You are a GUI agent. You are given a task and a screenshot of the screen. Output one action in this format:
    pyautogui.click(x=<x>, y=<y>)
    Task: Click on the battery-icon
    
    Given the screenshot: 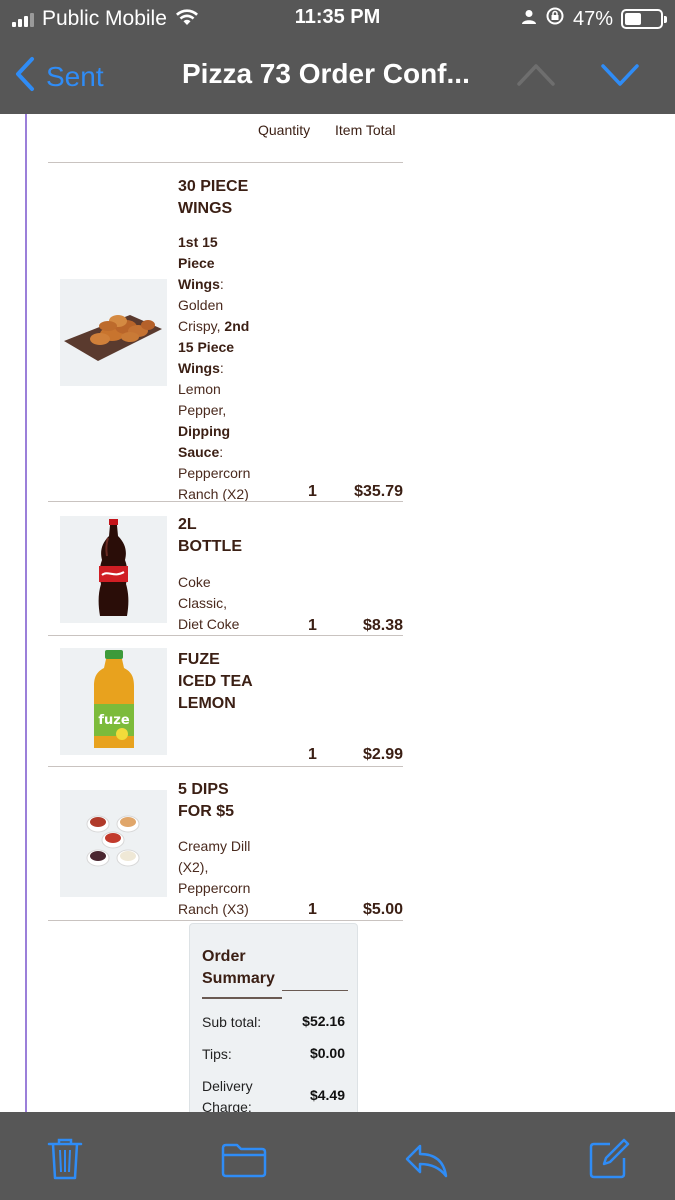 What is the action you would take?
    pyautogui.click(x=644, y=19)
    